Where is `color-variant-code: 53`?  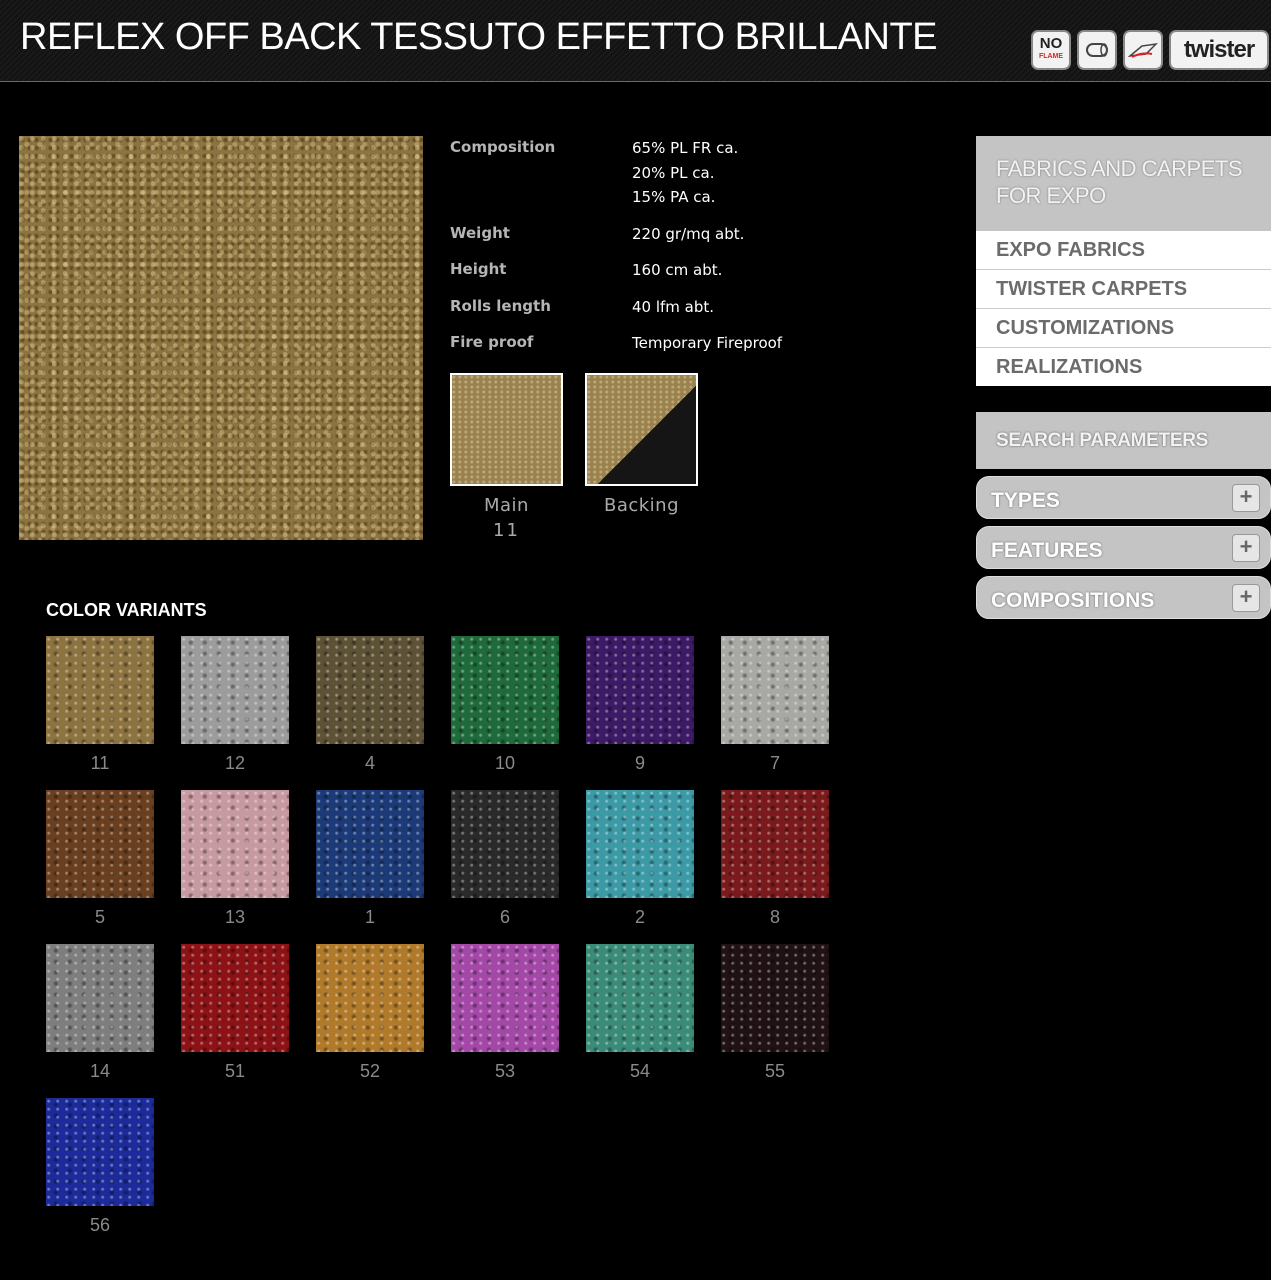
color-variant-code: 53 is located at coordinates (505, 1071).